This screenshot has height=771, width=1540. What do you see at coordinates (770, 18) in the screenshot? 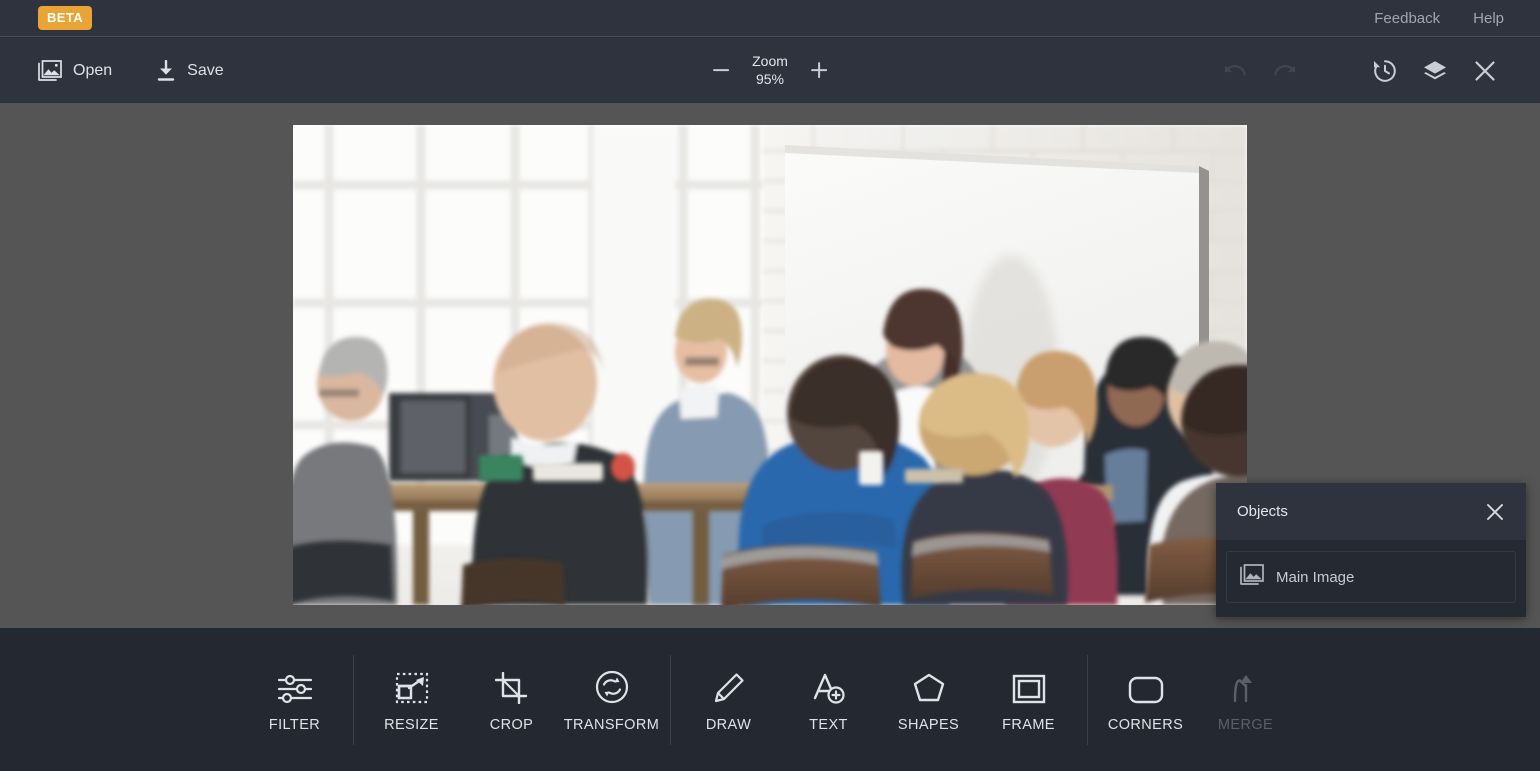
I see `app-header: BETA Feedback Help` at bounding box center [770, 18].